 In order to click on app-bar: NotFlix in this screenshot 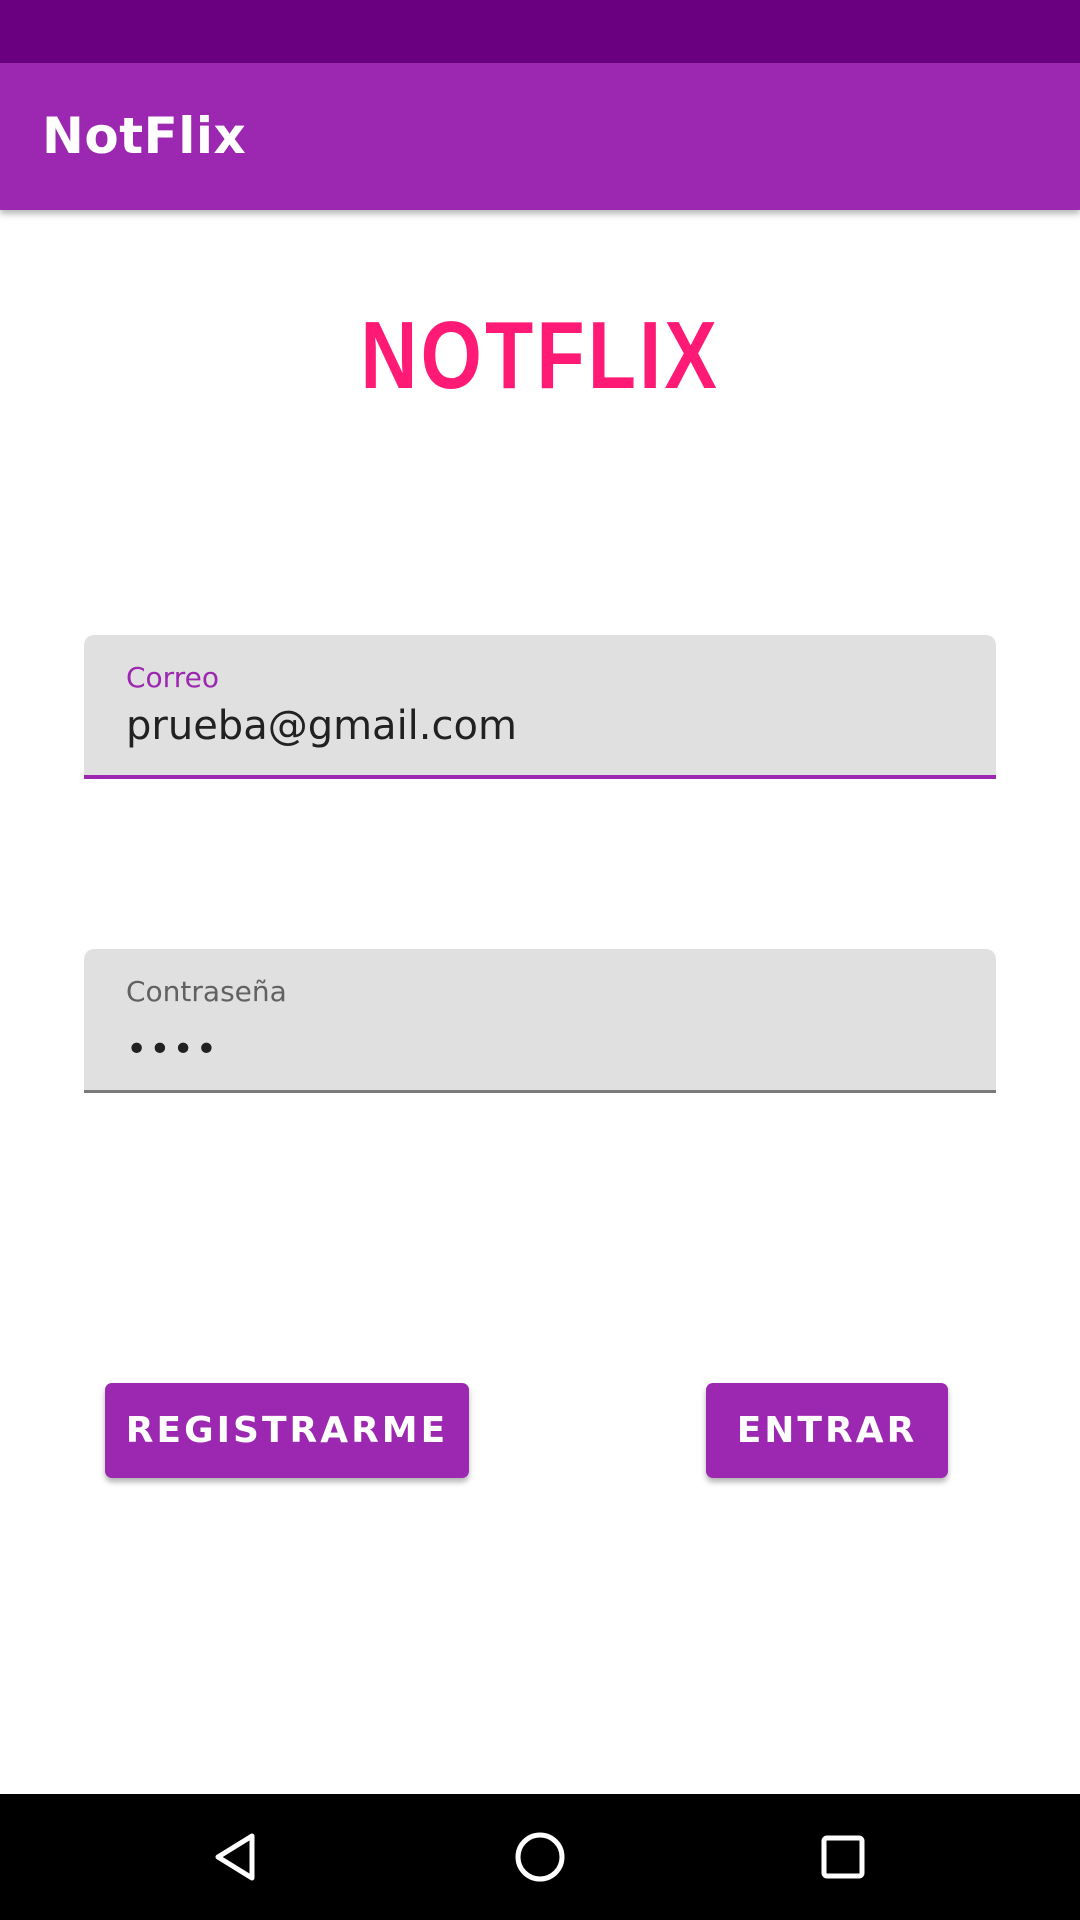, I will do `click(540, 136)`.